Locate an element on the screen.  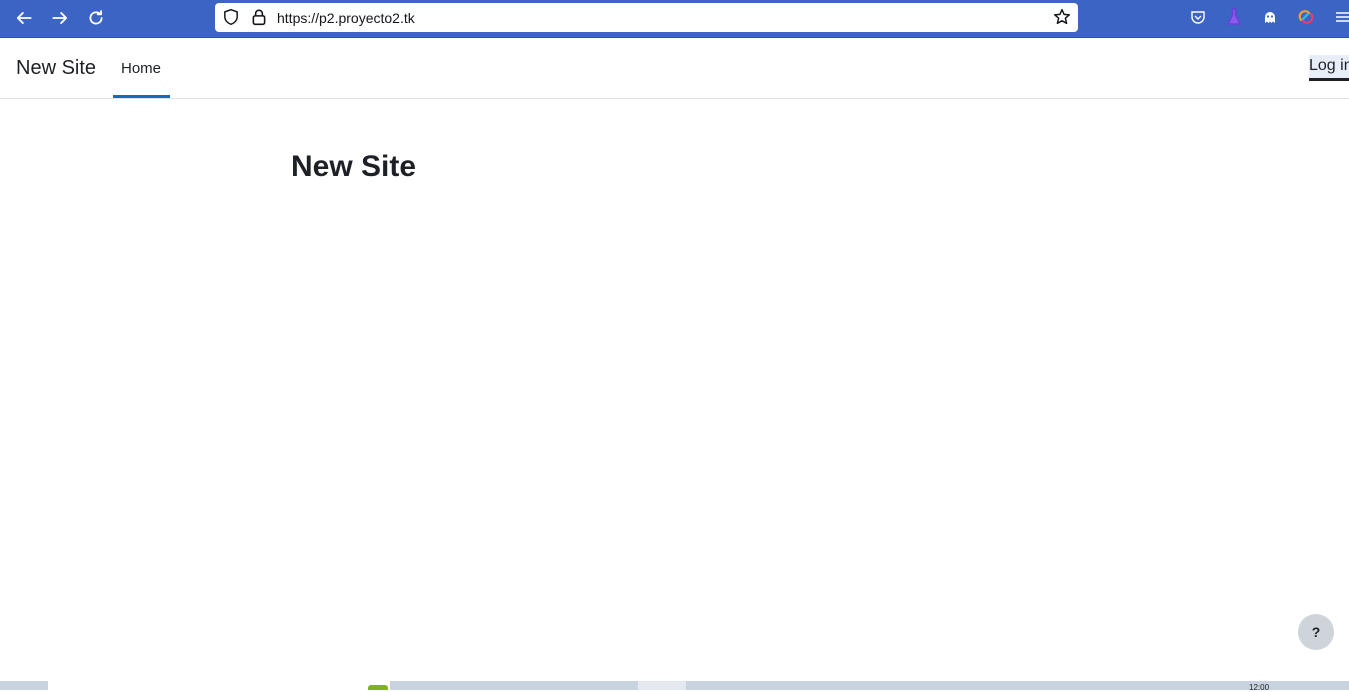
os-taskbar: 12:00 is located at coordinates (674, 686).